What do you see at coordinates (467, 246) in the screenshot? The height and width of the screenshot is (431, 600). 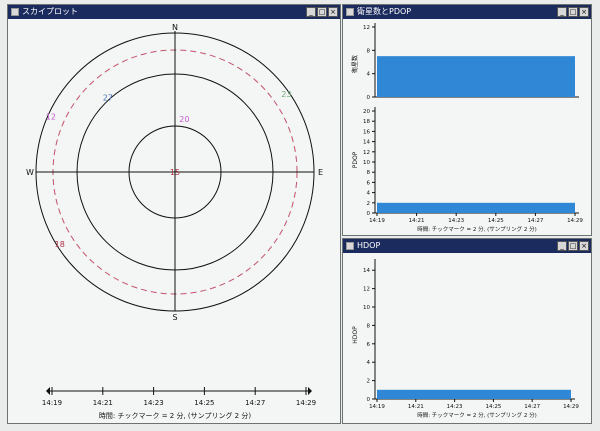 I see `hdop-titlebar: HDOP _ □ ×` at bounding box center [467, 246].